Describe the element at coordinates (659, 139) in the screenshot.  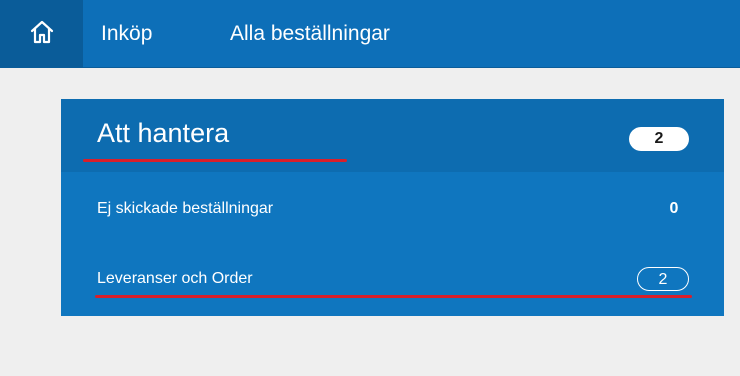
I see `header-count-badge: 2` at that location.